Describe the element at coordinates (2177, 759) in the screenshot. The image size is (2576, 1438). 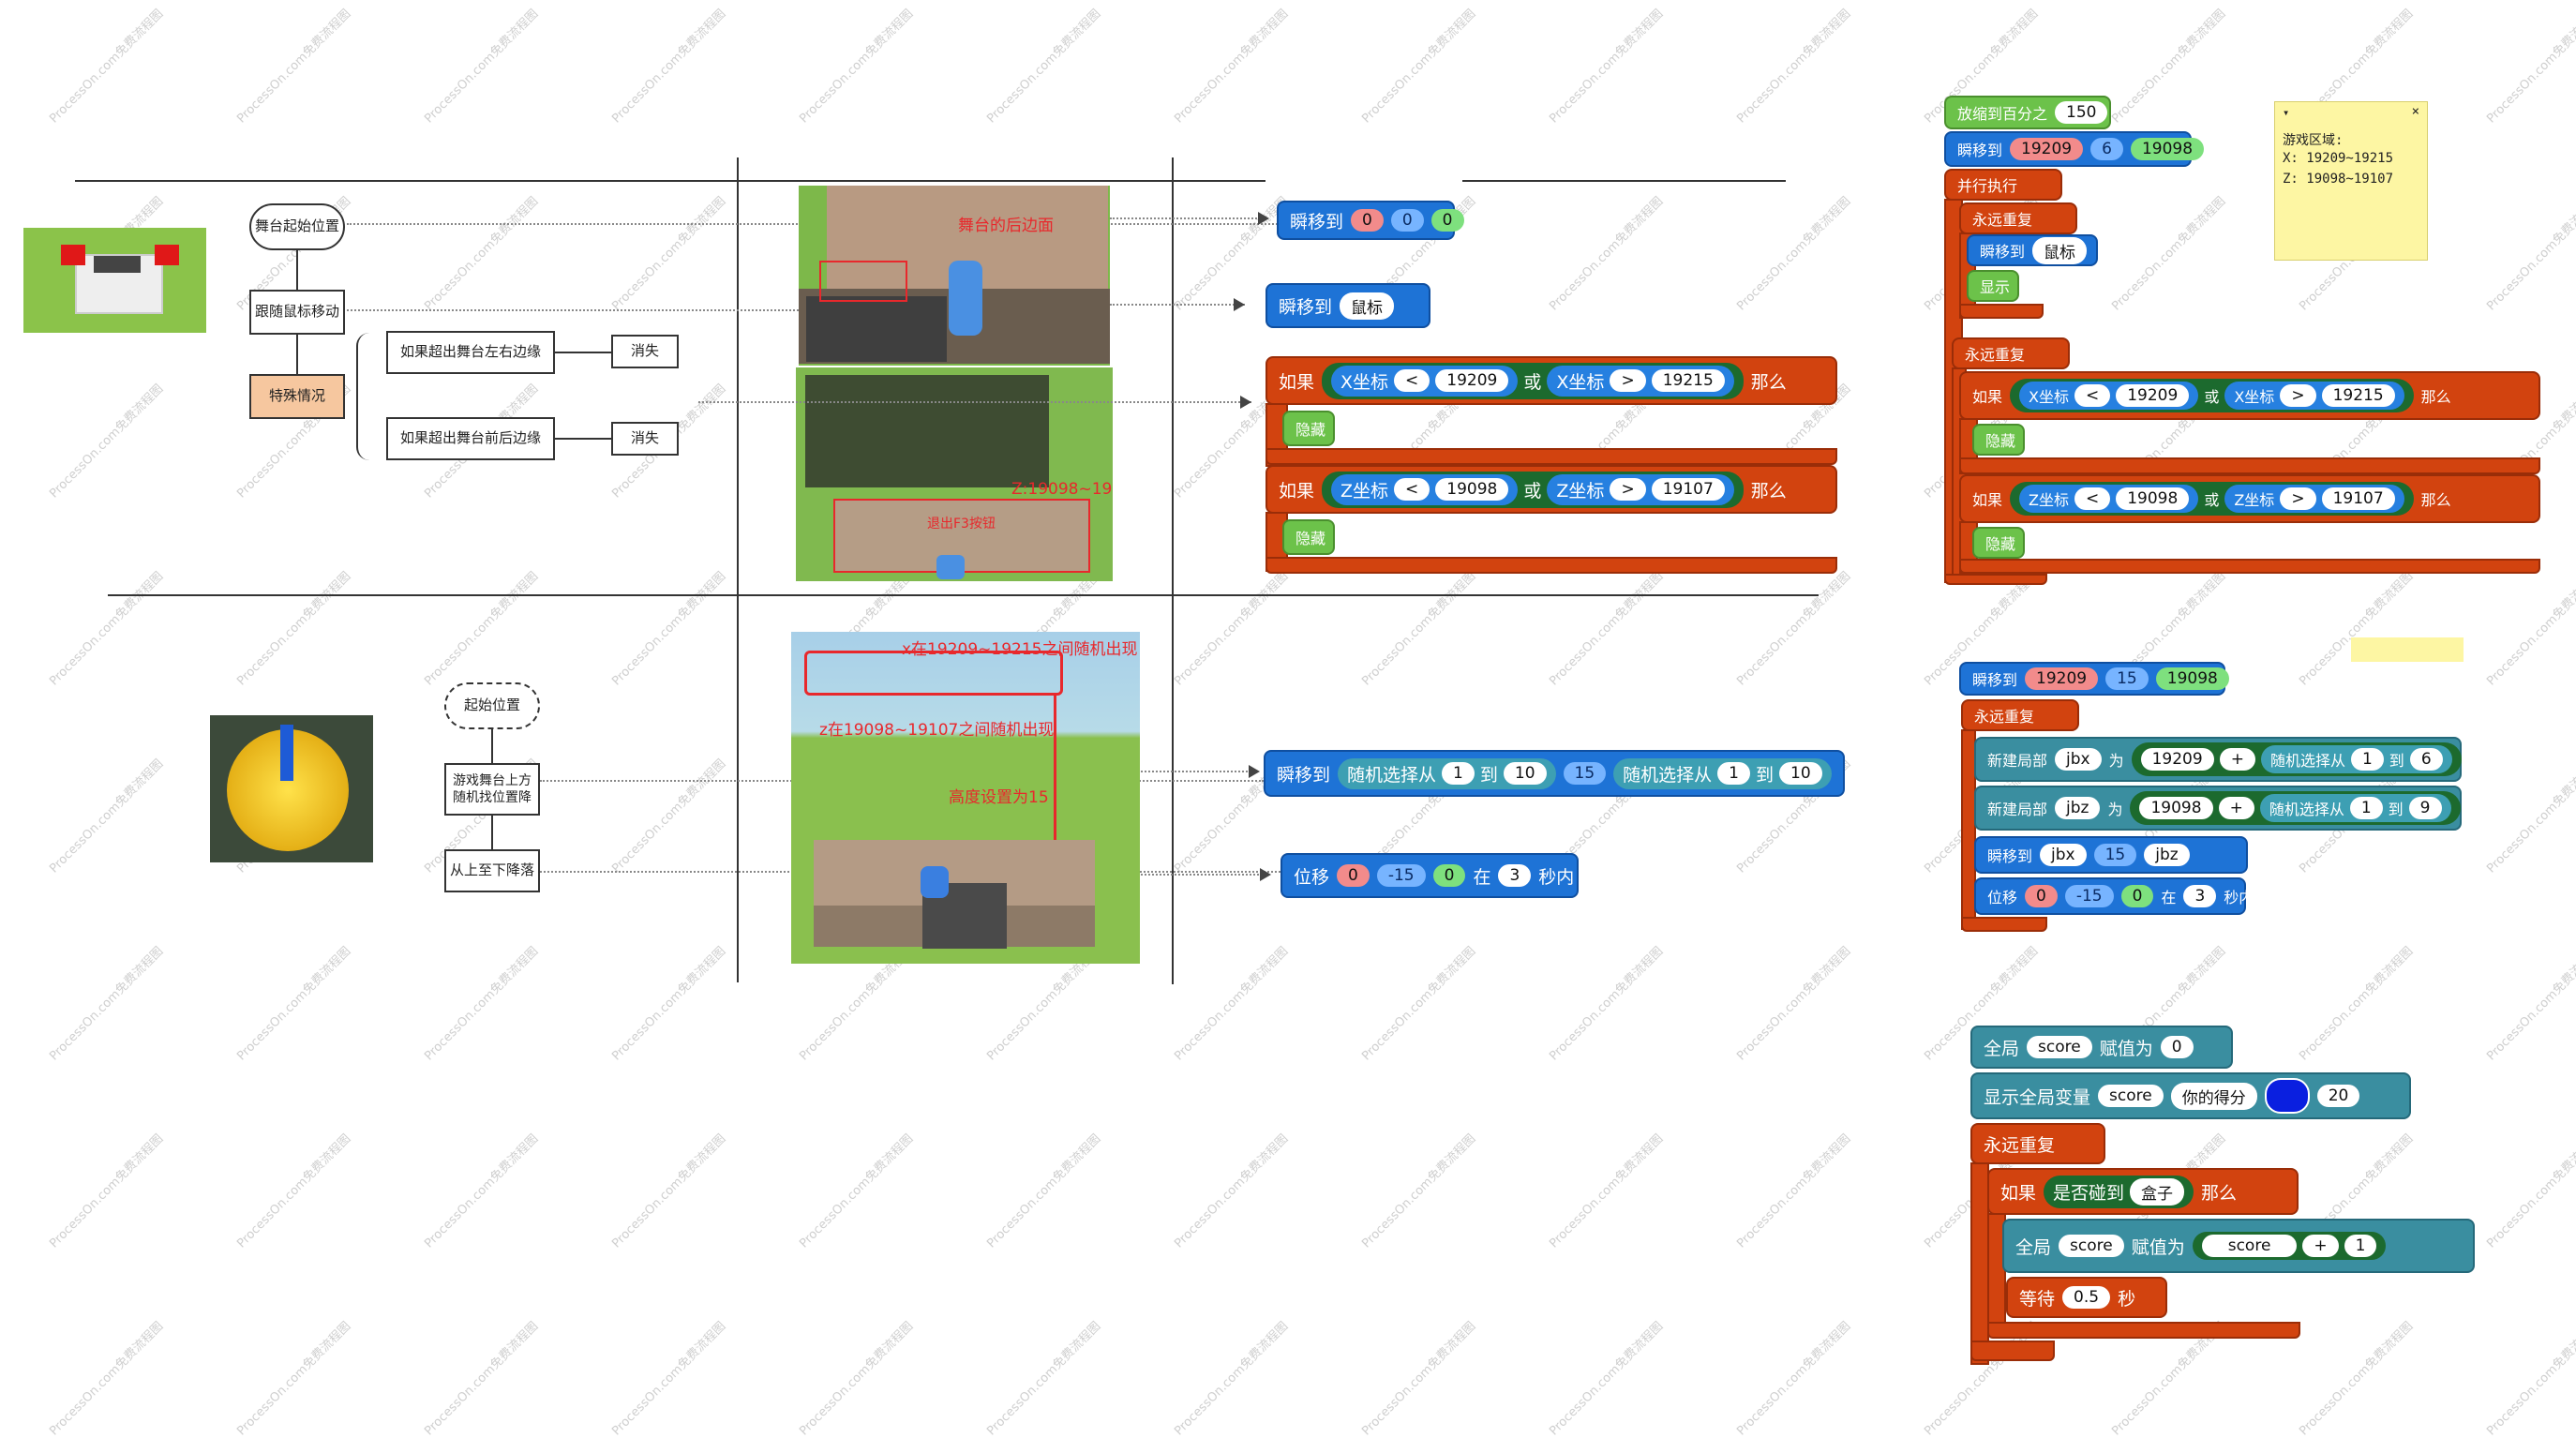
I see `right-local1-base: 19209` at that location.